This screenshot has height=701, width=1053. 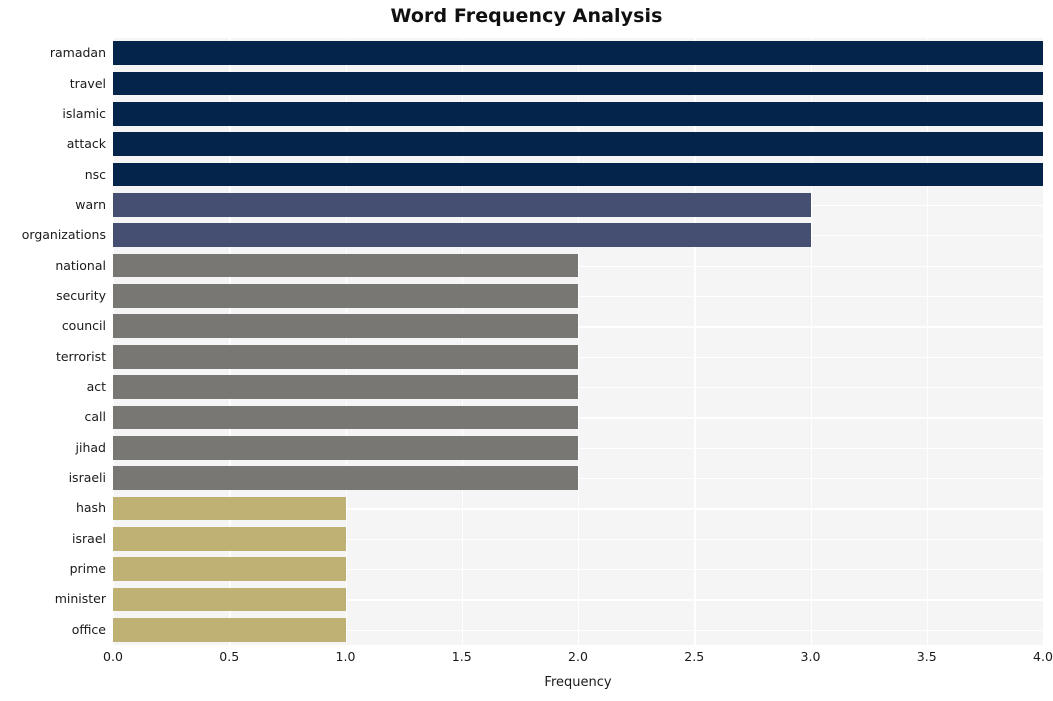 What do you see at coordinates (89, 538) in the screenshot?
I see `y-axis-tick-label: israel` at bounding box center [89, 538].